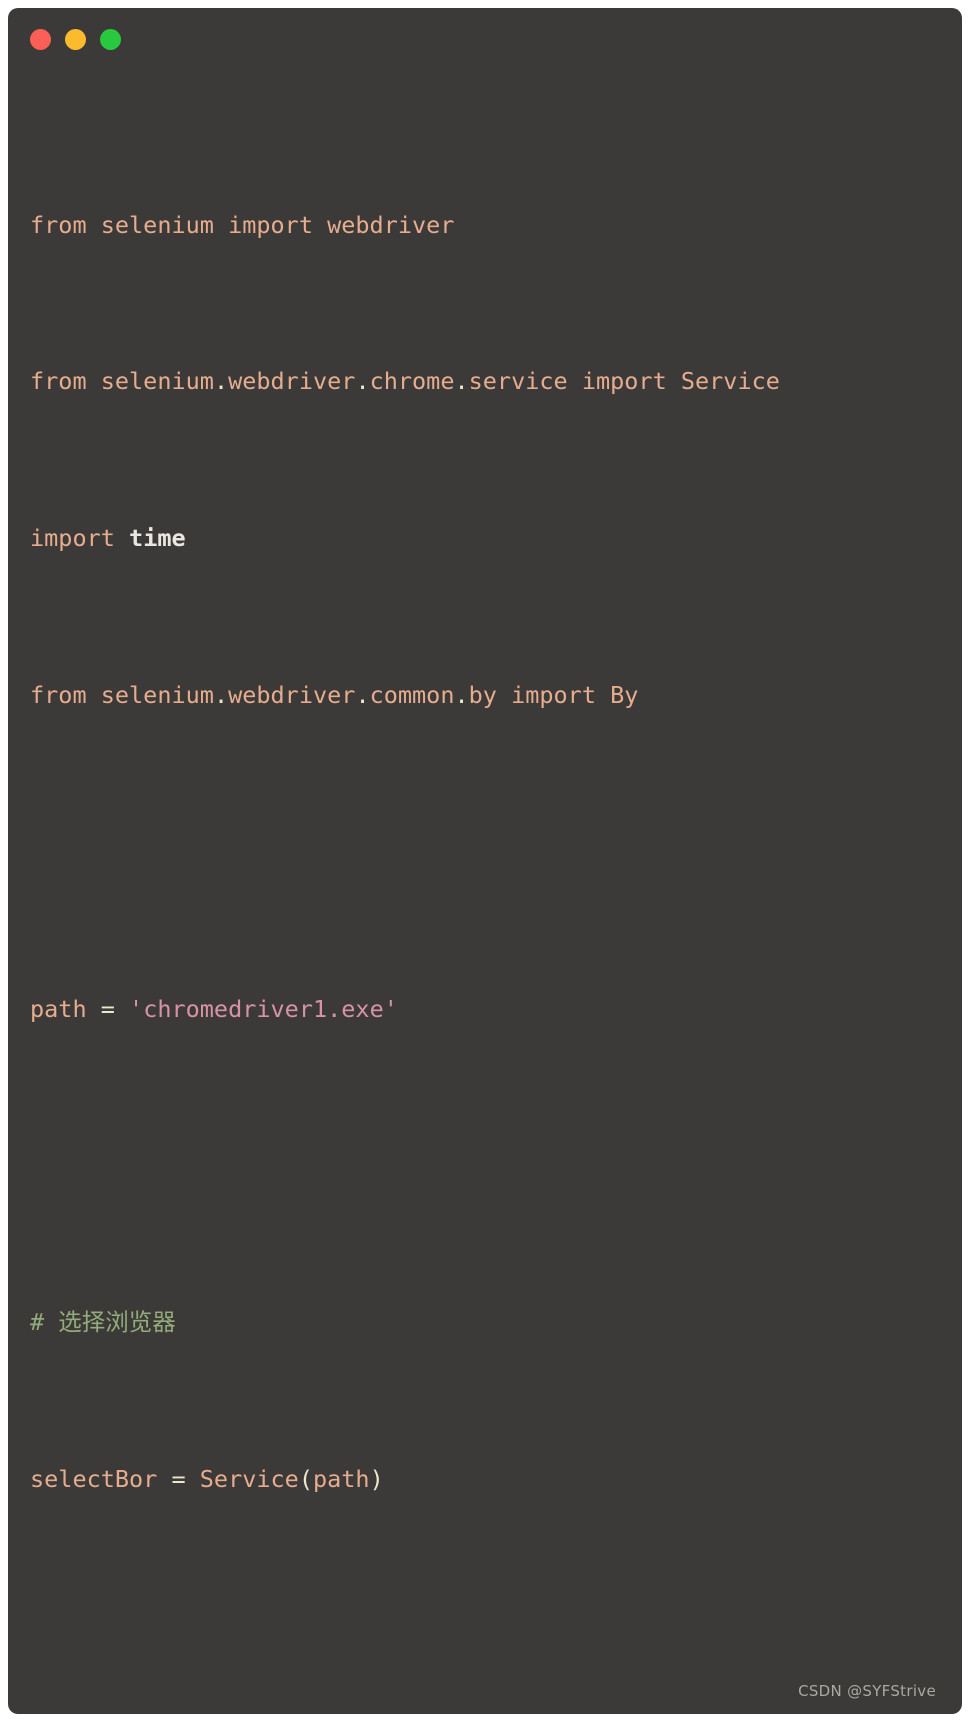 This screenshot has height=1722, width=970. I want to click on maximize-window-icon, so click(110, 39).